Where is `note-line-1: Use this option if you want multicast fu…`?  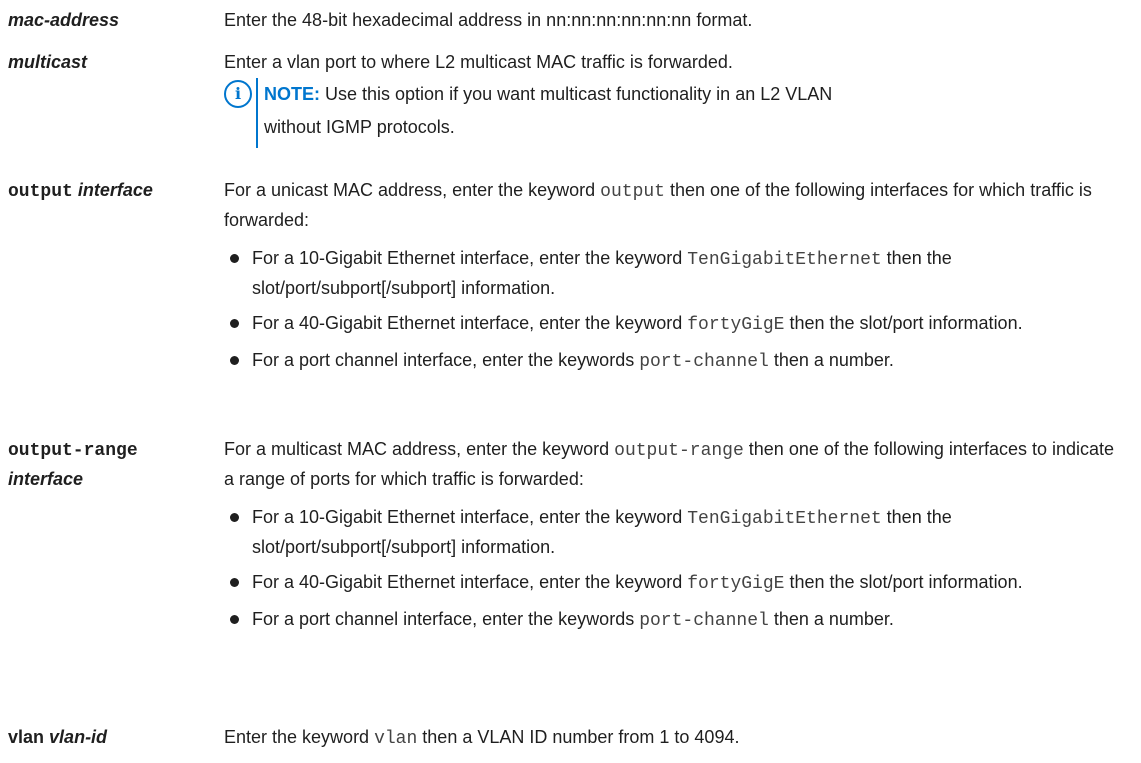
note-line-1: Use this option if you want multicast fu… is located at coordinates (576, 94).